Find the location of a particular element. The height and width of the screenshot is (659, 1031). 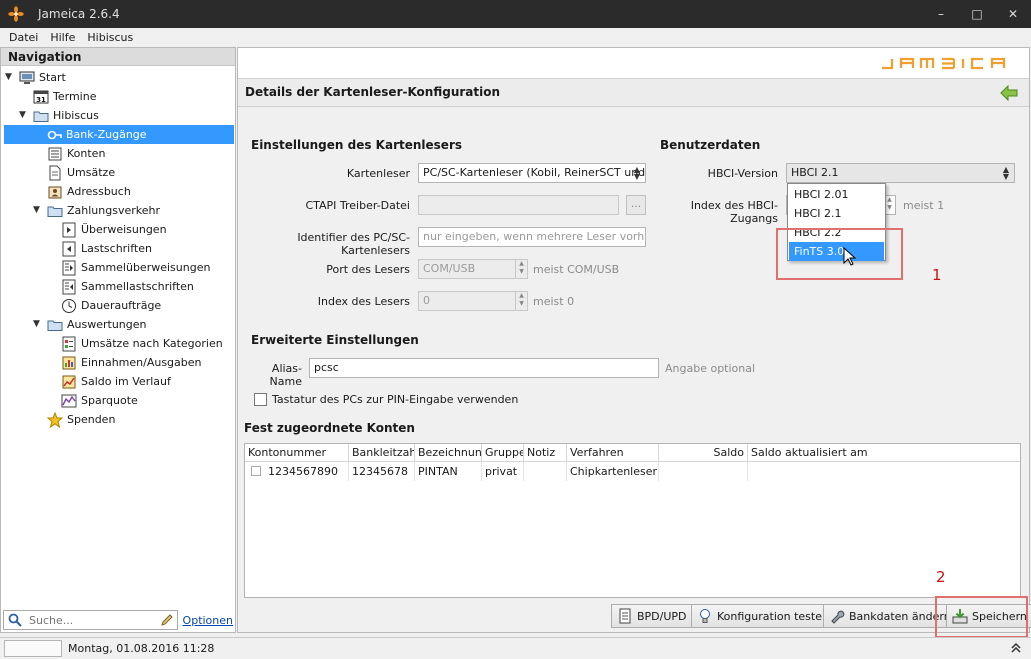

index-spinbox: 0 ▲ ▼ is located at coordinates (473, 301).